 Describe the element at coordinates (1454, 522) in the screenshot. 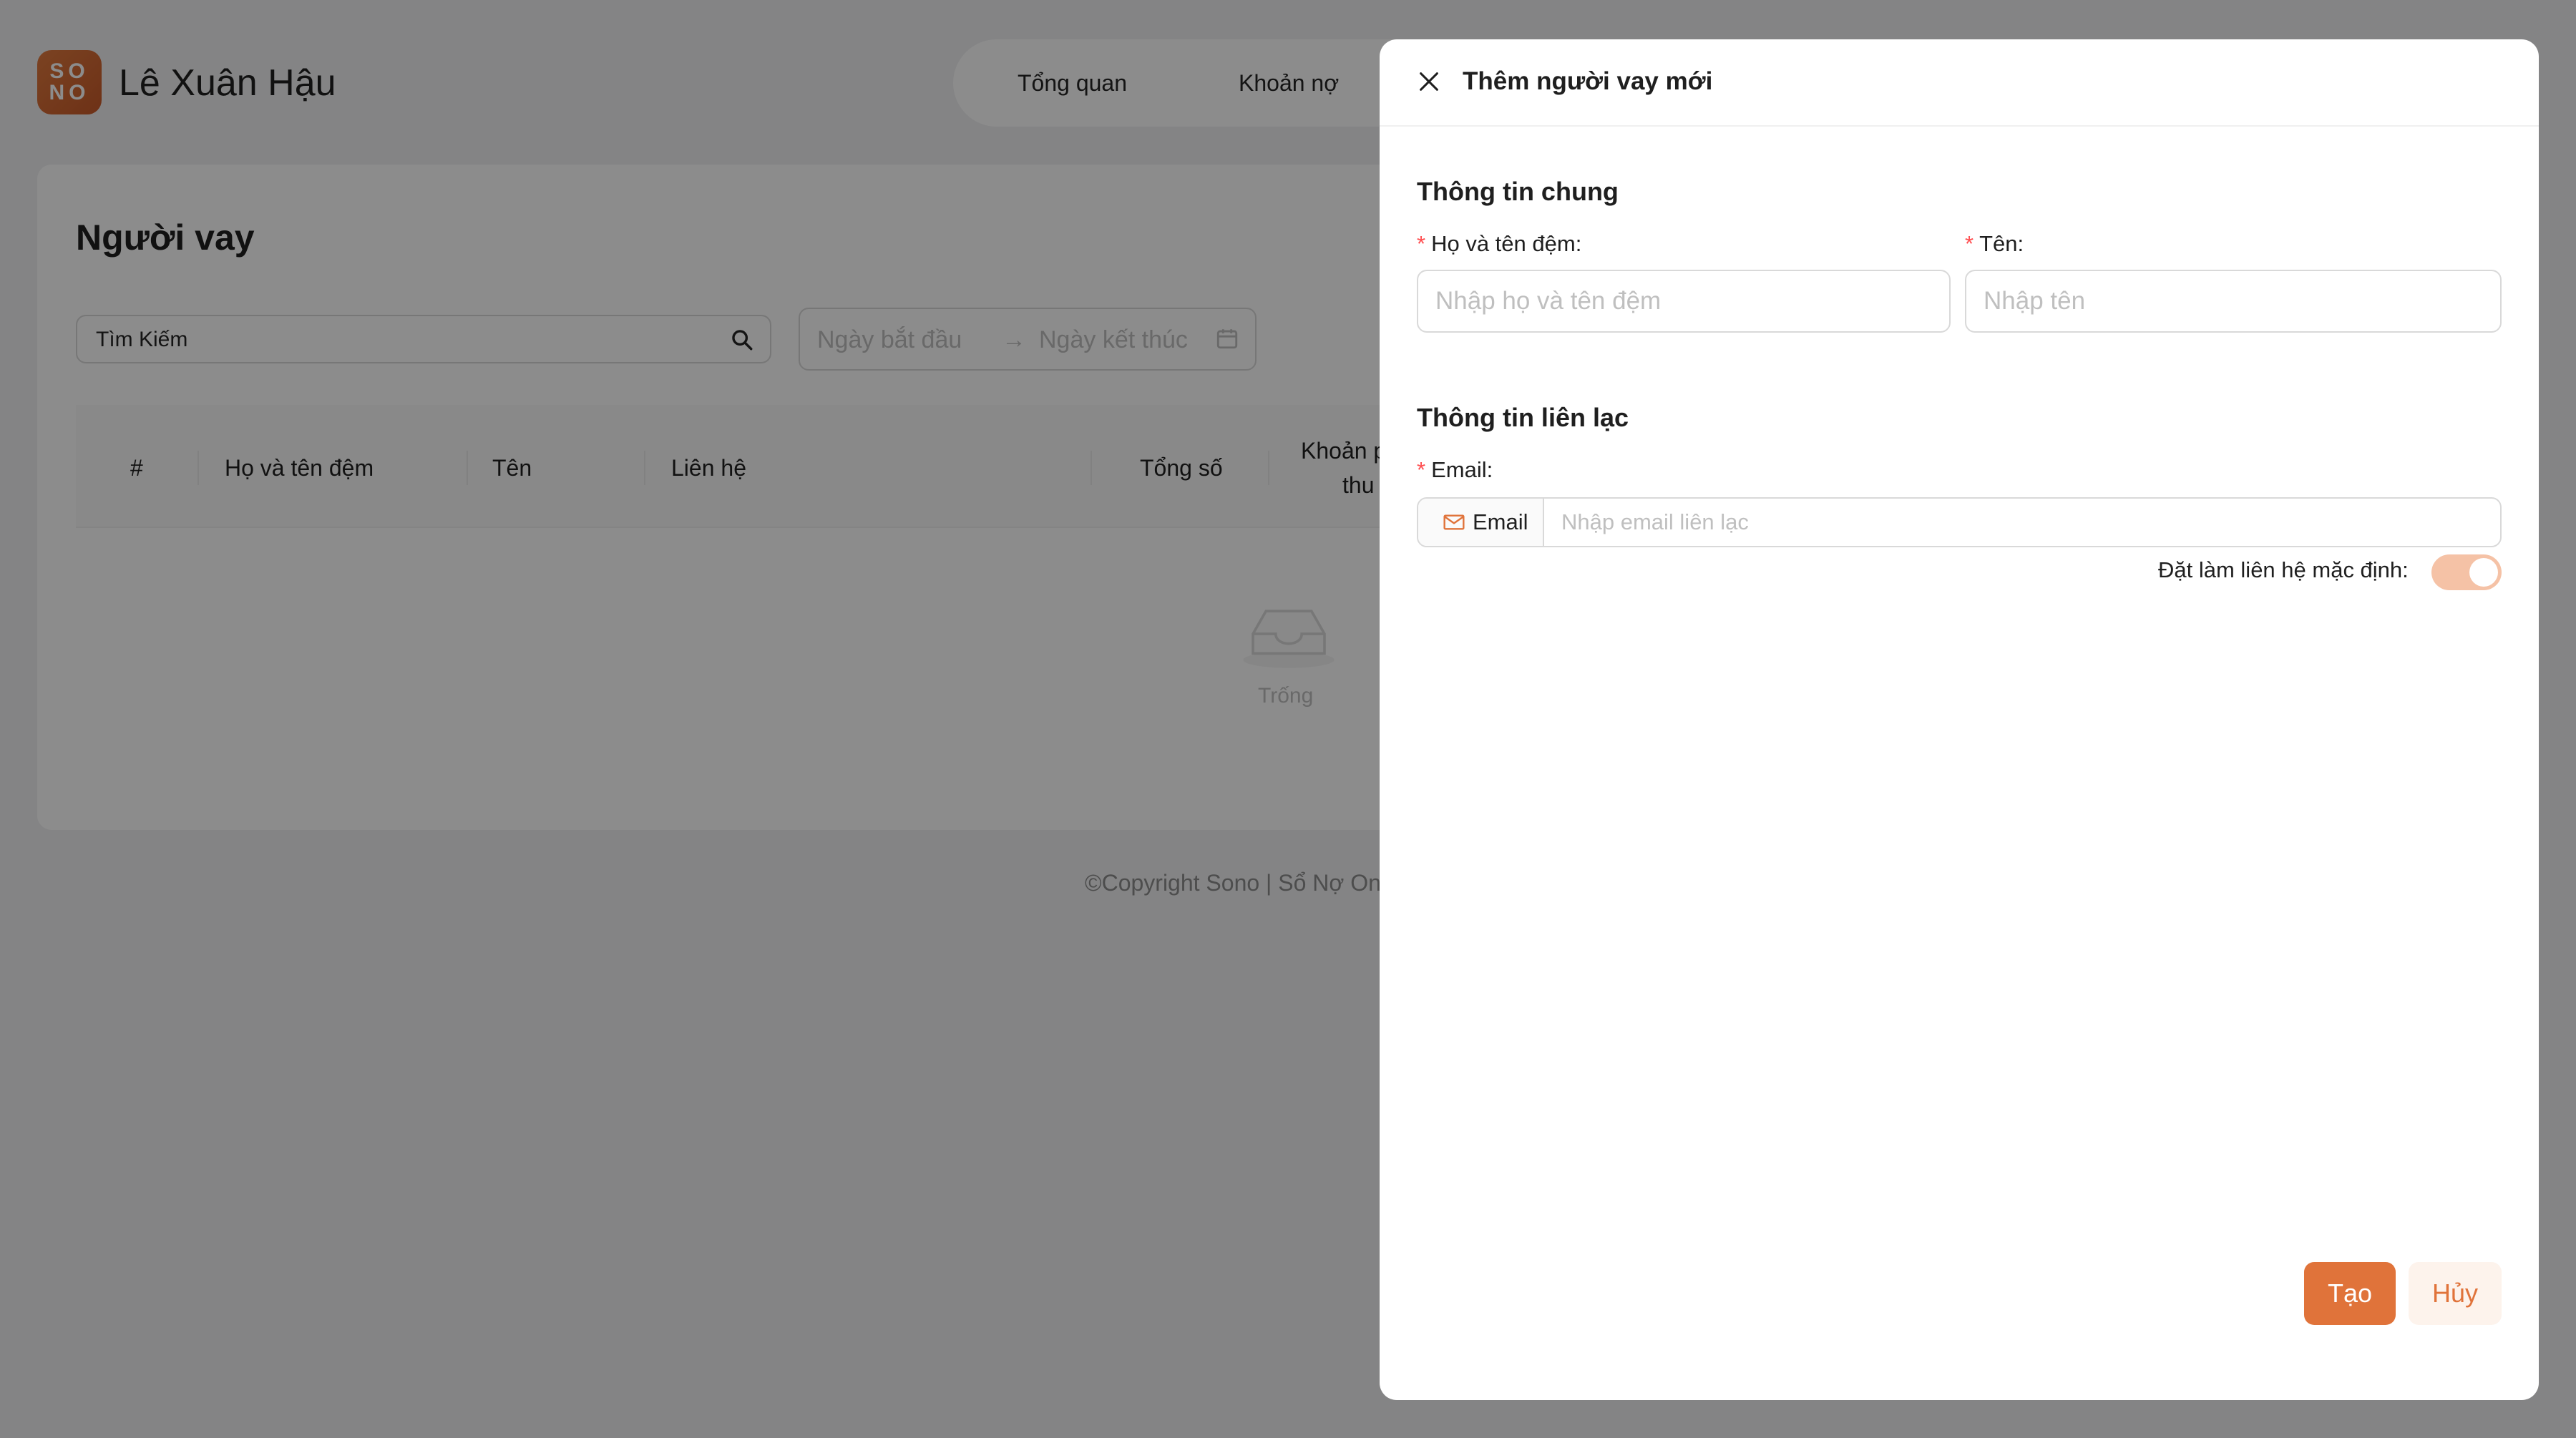

I see `mail-icon` at that location.